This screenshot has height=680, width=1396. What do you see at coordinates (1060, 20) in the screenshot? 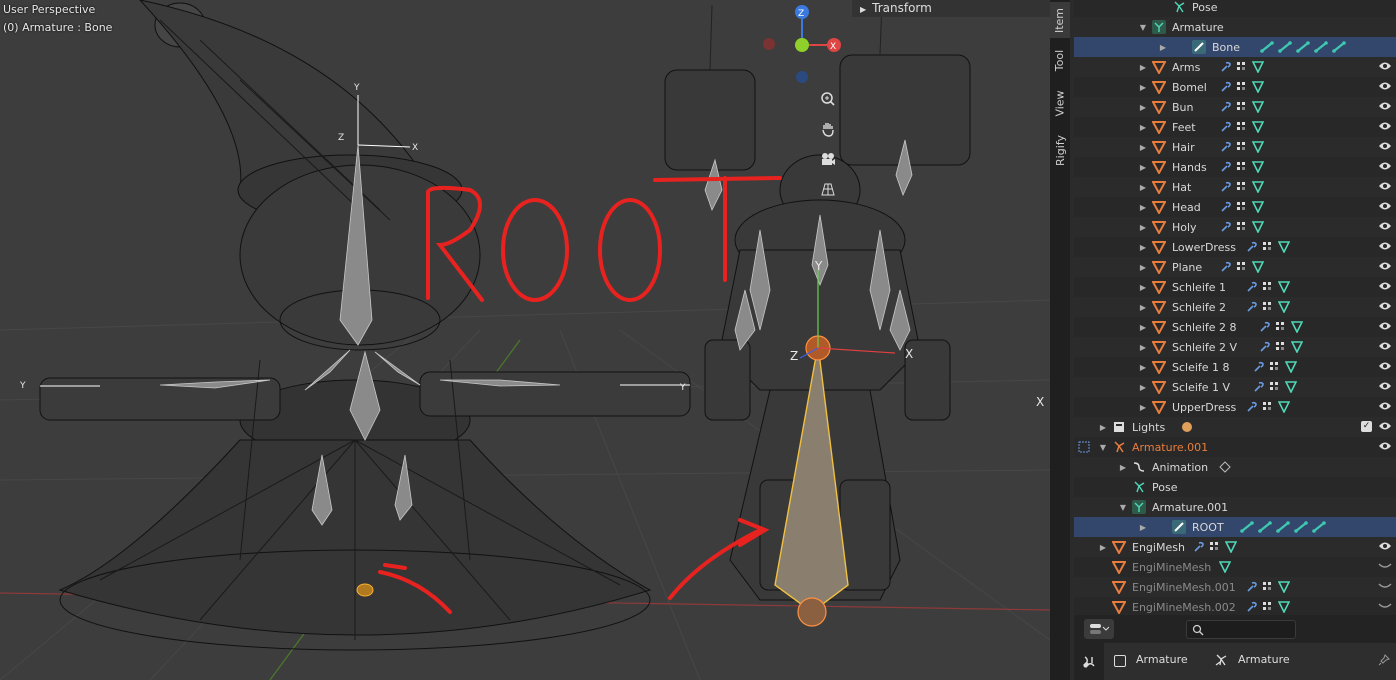
I see `tab-item: Item` at bounding box center [1060, 20].